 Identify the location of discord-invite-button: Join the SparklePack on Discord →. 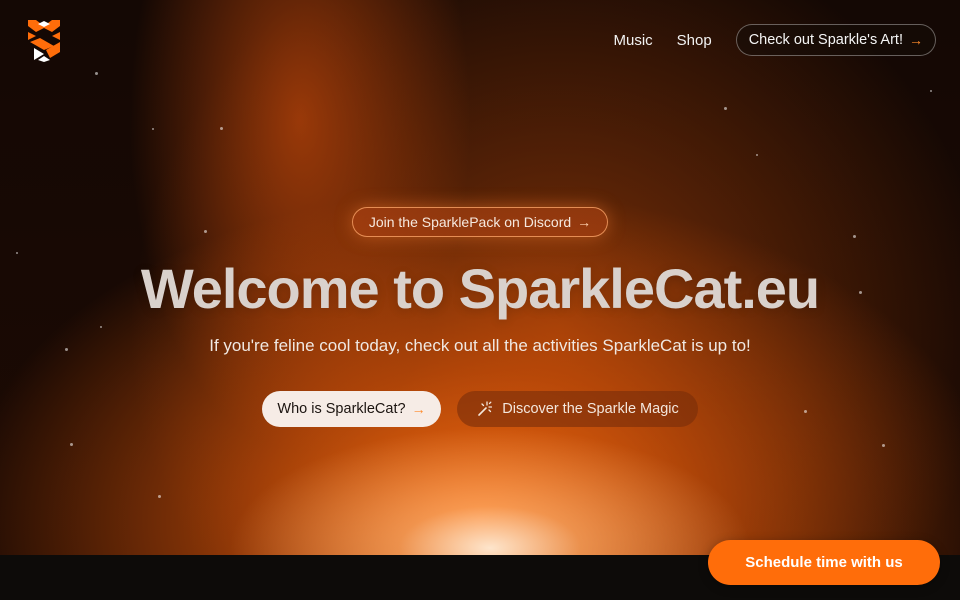
(480, 222).